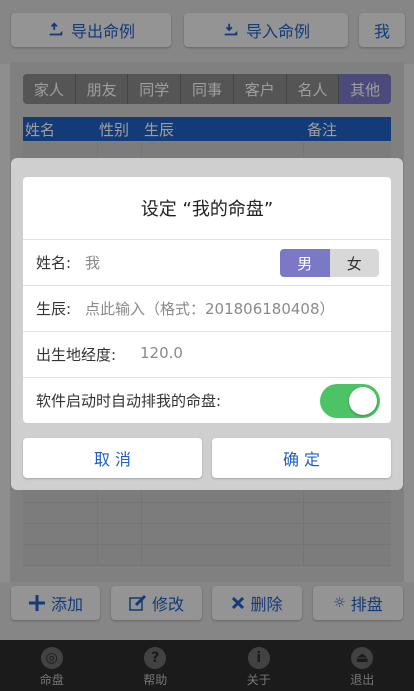 The width and height of the screenshot is (414, 691). Describe the element at coordinates (305, 263) in the screenshot. I see `gender-male-option: 男` at that location.